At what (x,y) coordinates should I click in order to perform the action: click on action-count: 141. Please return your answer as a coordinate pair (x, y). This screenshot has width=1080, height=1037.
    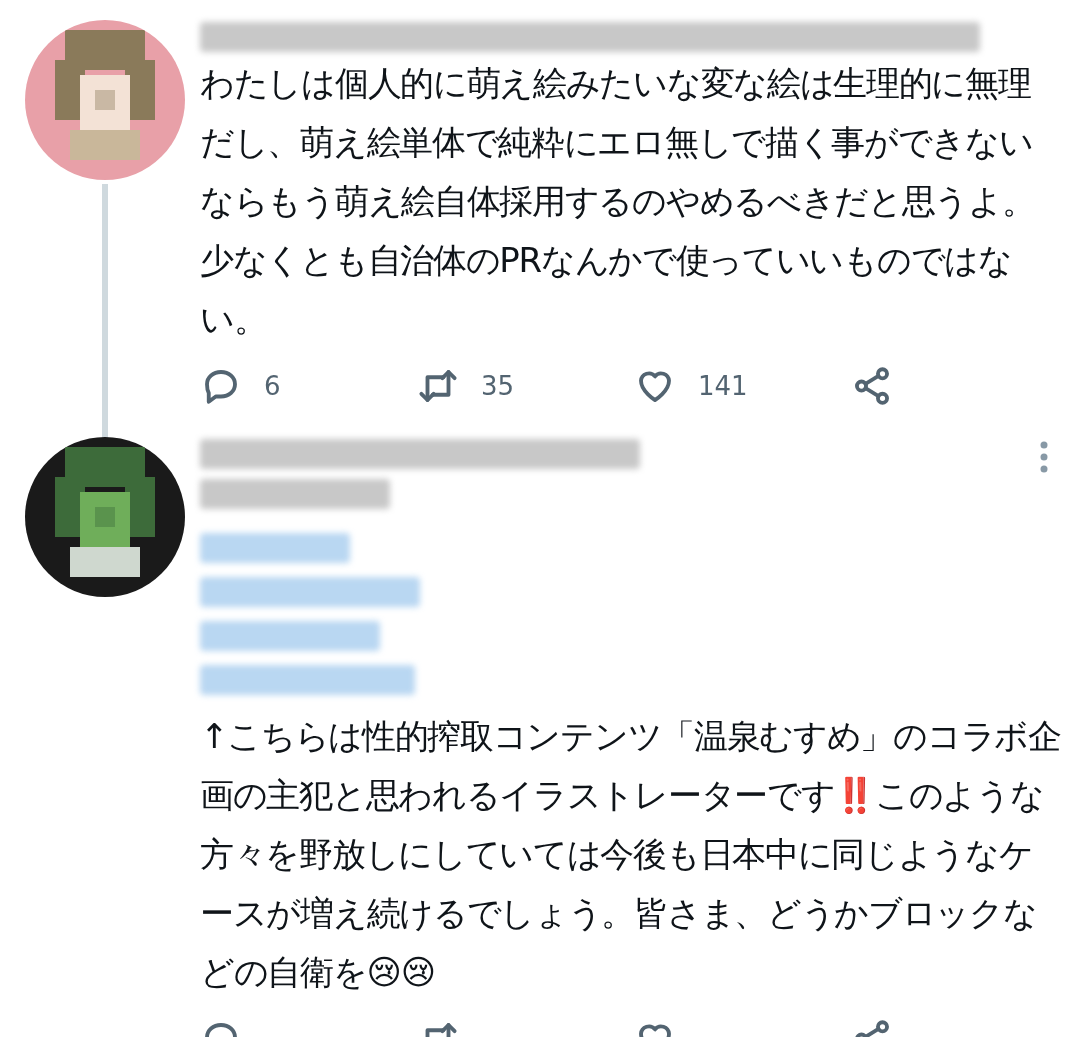
    Looking at the image, I should click on (723, 386).